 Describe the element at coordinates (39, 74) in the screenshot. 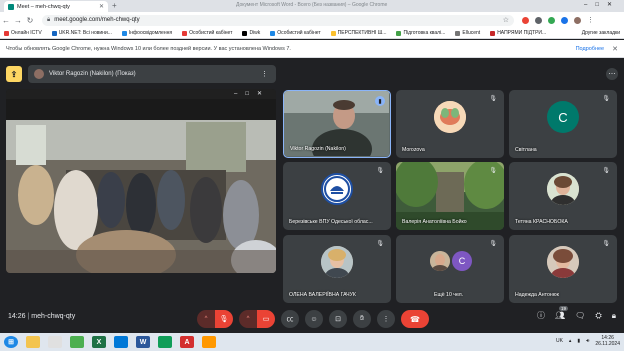

I see `presenter-avatar` at that location.